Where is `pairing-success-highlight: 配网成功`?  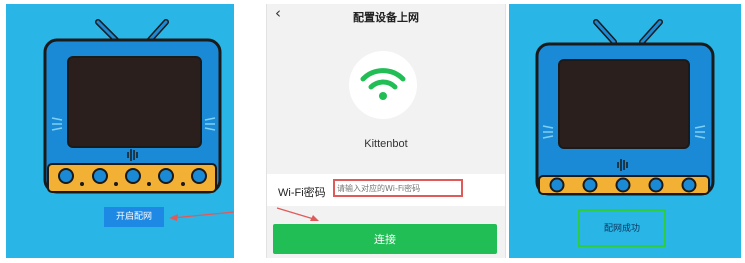 pairing-success-highlight: 配网成功 is located at coordinates (622, 228).